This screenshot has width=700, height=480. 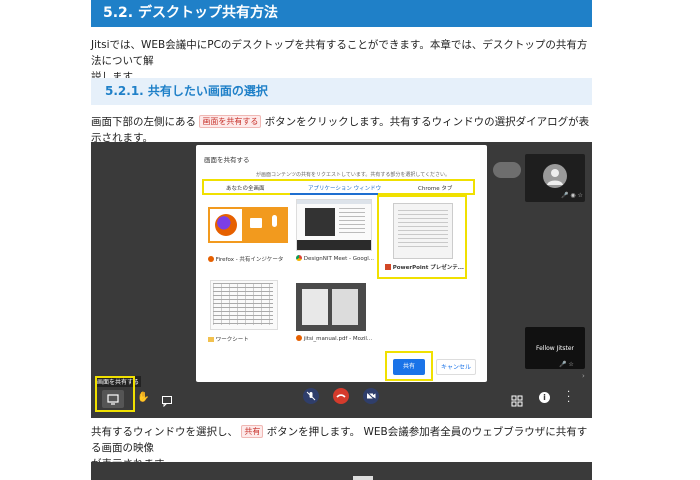 I want to click on share-button: 共有, so click(x=409, y=367).